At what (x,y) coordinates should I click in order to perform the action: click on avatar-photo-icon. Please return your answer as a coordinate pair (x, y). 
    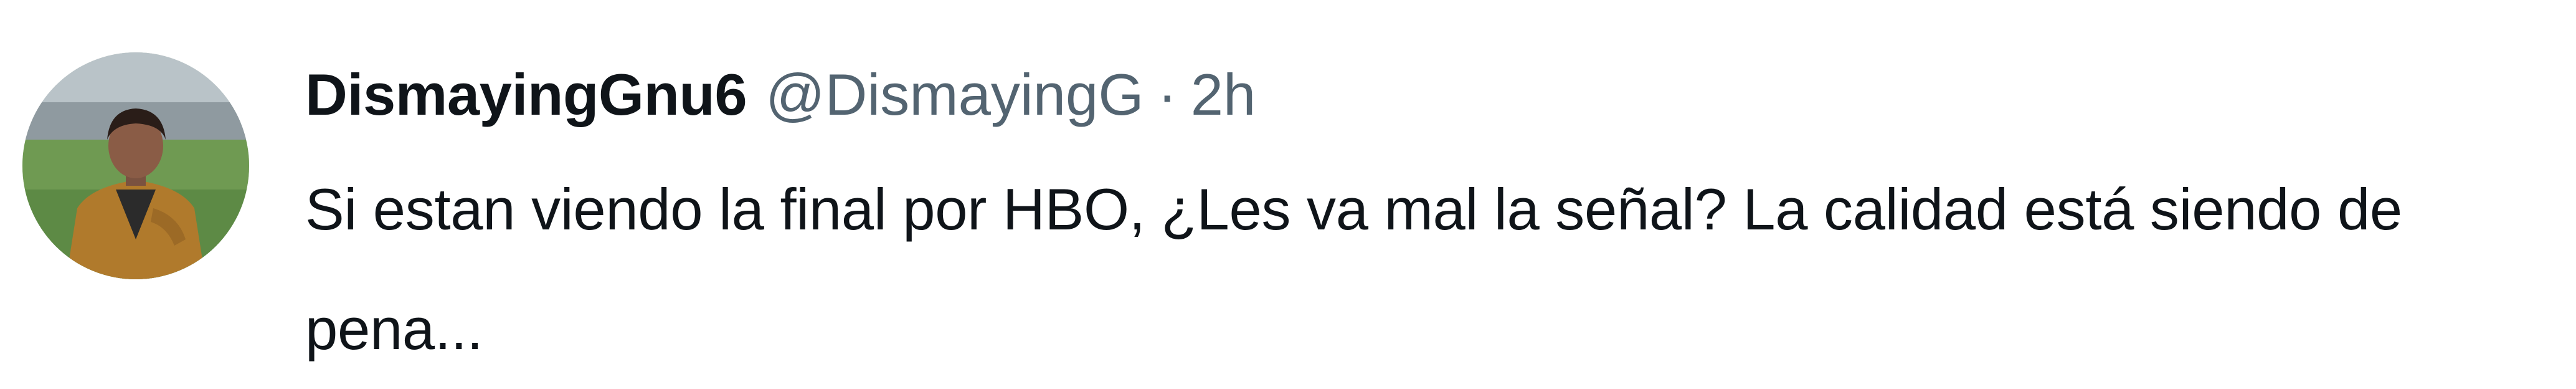
    Looking at the image, I should click on (136, 166).